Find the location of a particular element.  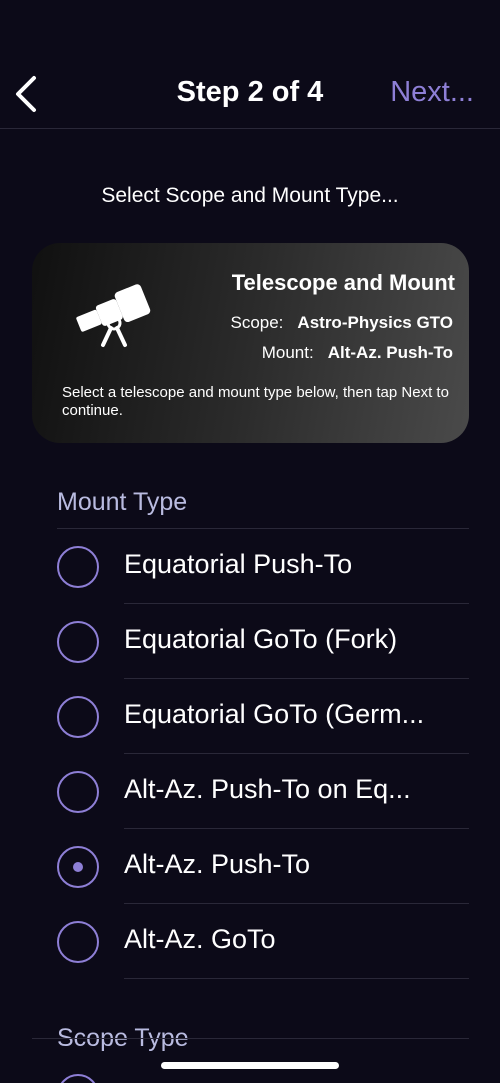

mount-option: Equatorial Push-To is located at coordinates (250, 566).